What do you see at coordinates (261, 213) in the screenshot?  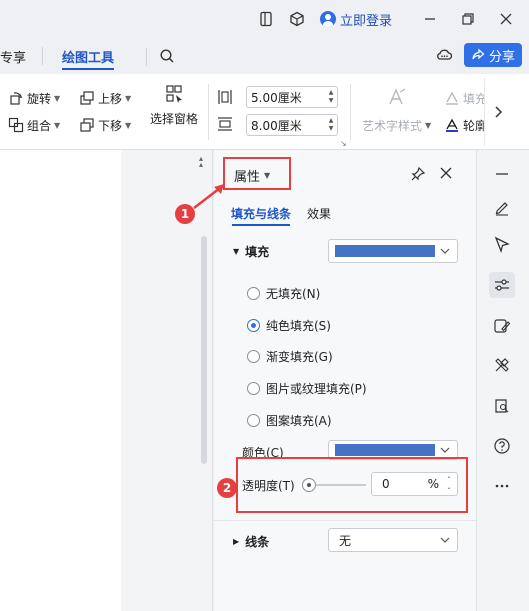 I see `tab-fill-and-line: 填充与线条` at bounding box center [261, 213].